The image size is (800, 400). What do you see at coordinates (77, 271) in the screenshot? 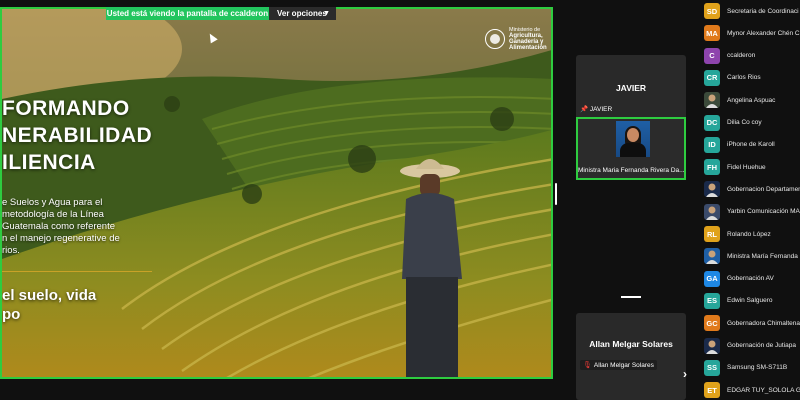
I see `slide-divider` at bounding box center [77, 271].